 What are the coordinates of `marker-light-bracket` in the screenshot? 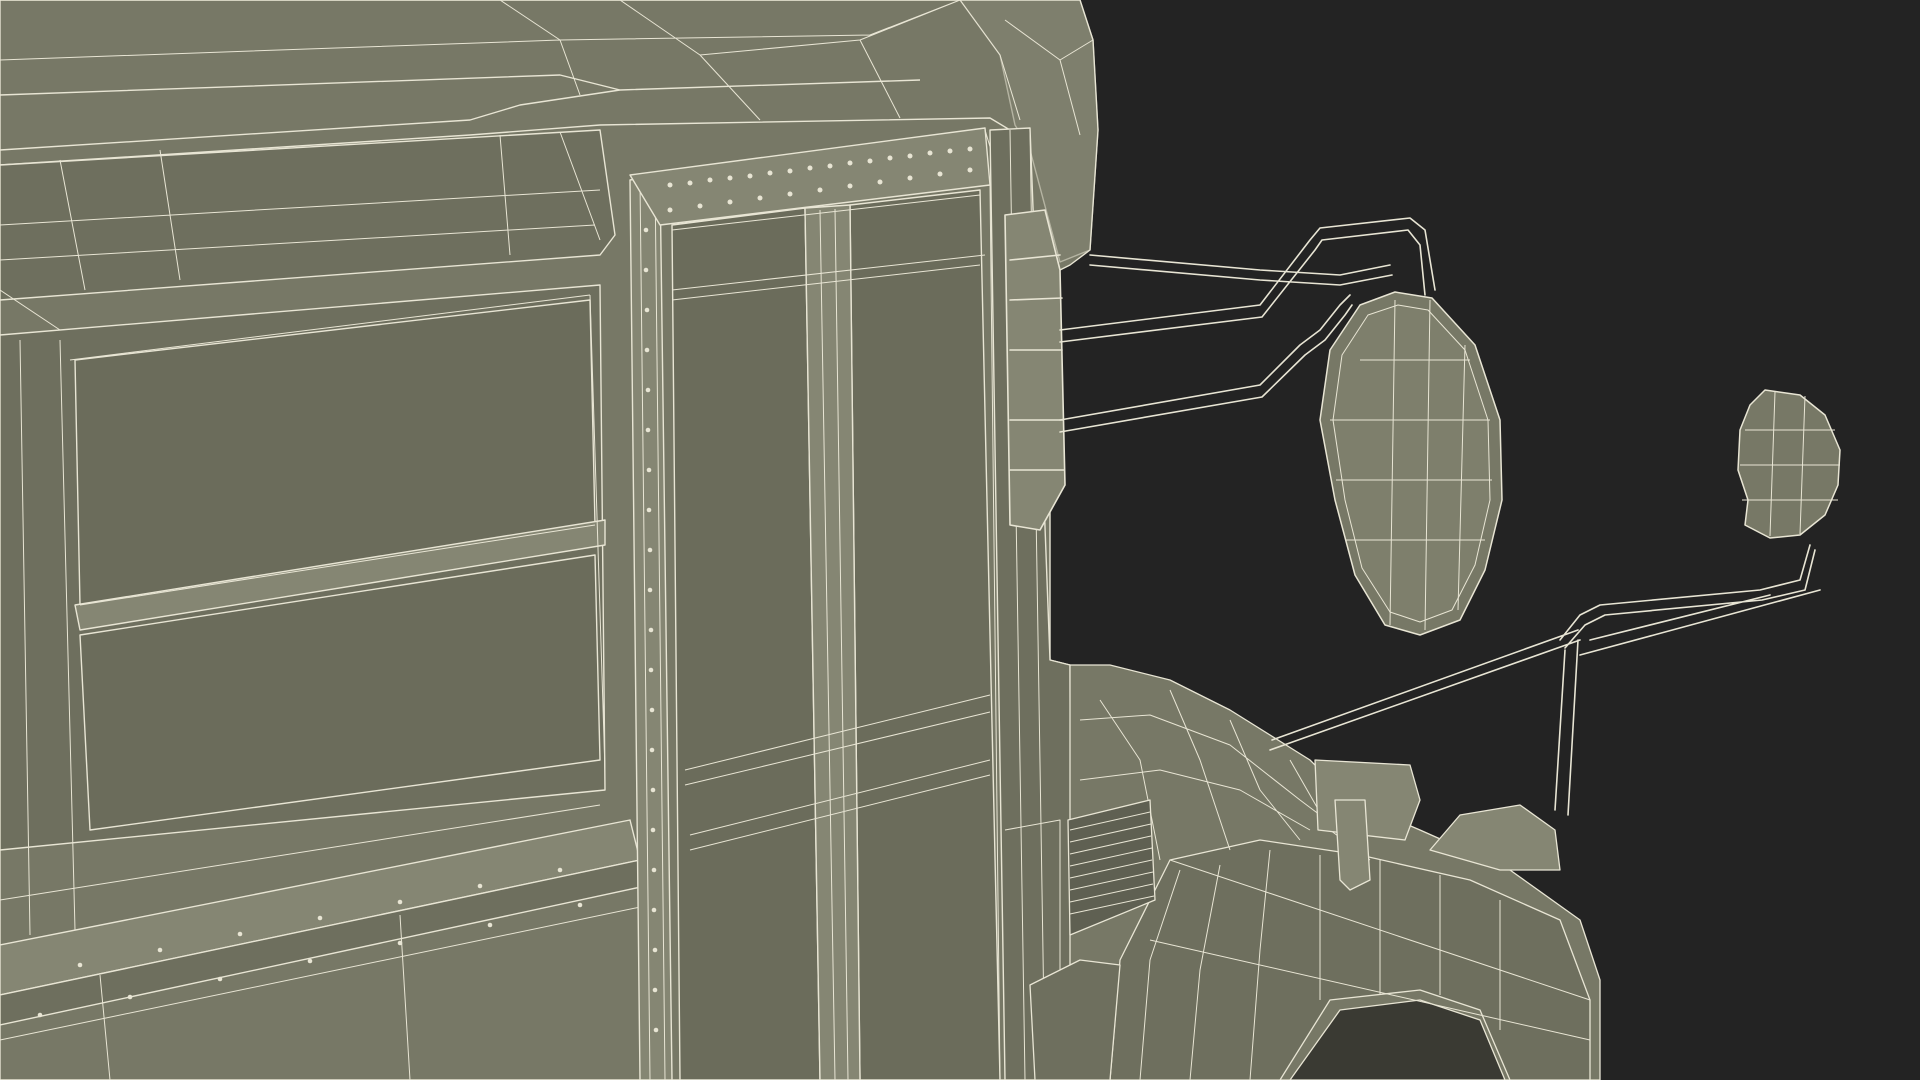 It's located at (1352, 845).